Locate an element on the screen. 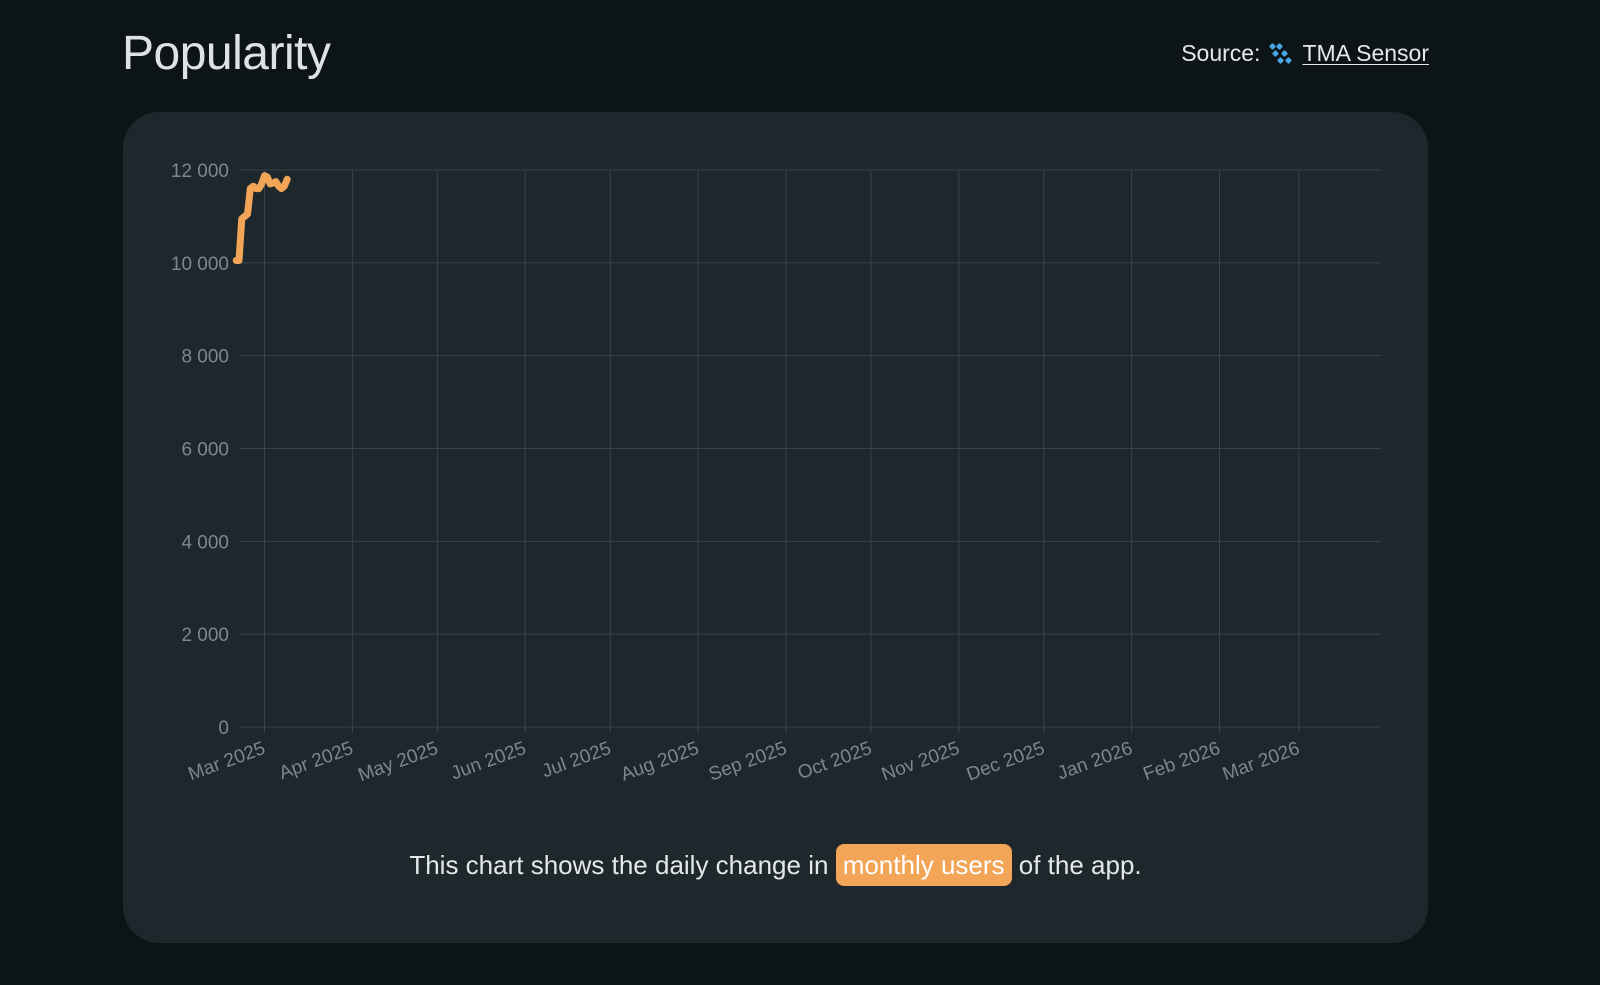 The width and height of the screenshot is (1600, 985). source-attribution: Source: TMA Sensor is located at coordinates (1305, 53).